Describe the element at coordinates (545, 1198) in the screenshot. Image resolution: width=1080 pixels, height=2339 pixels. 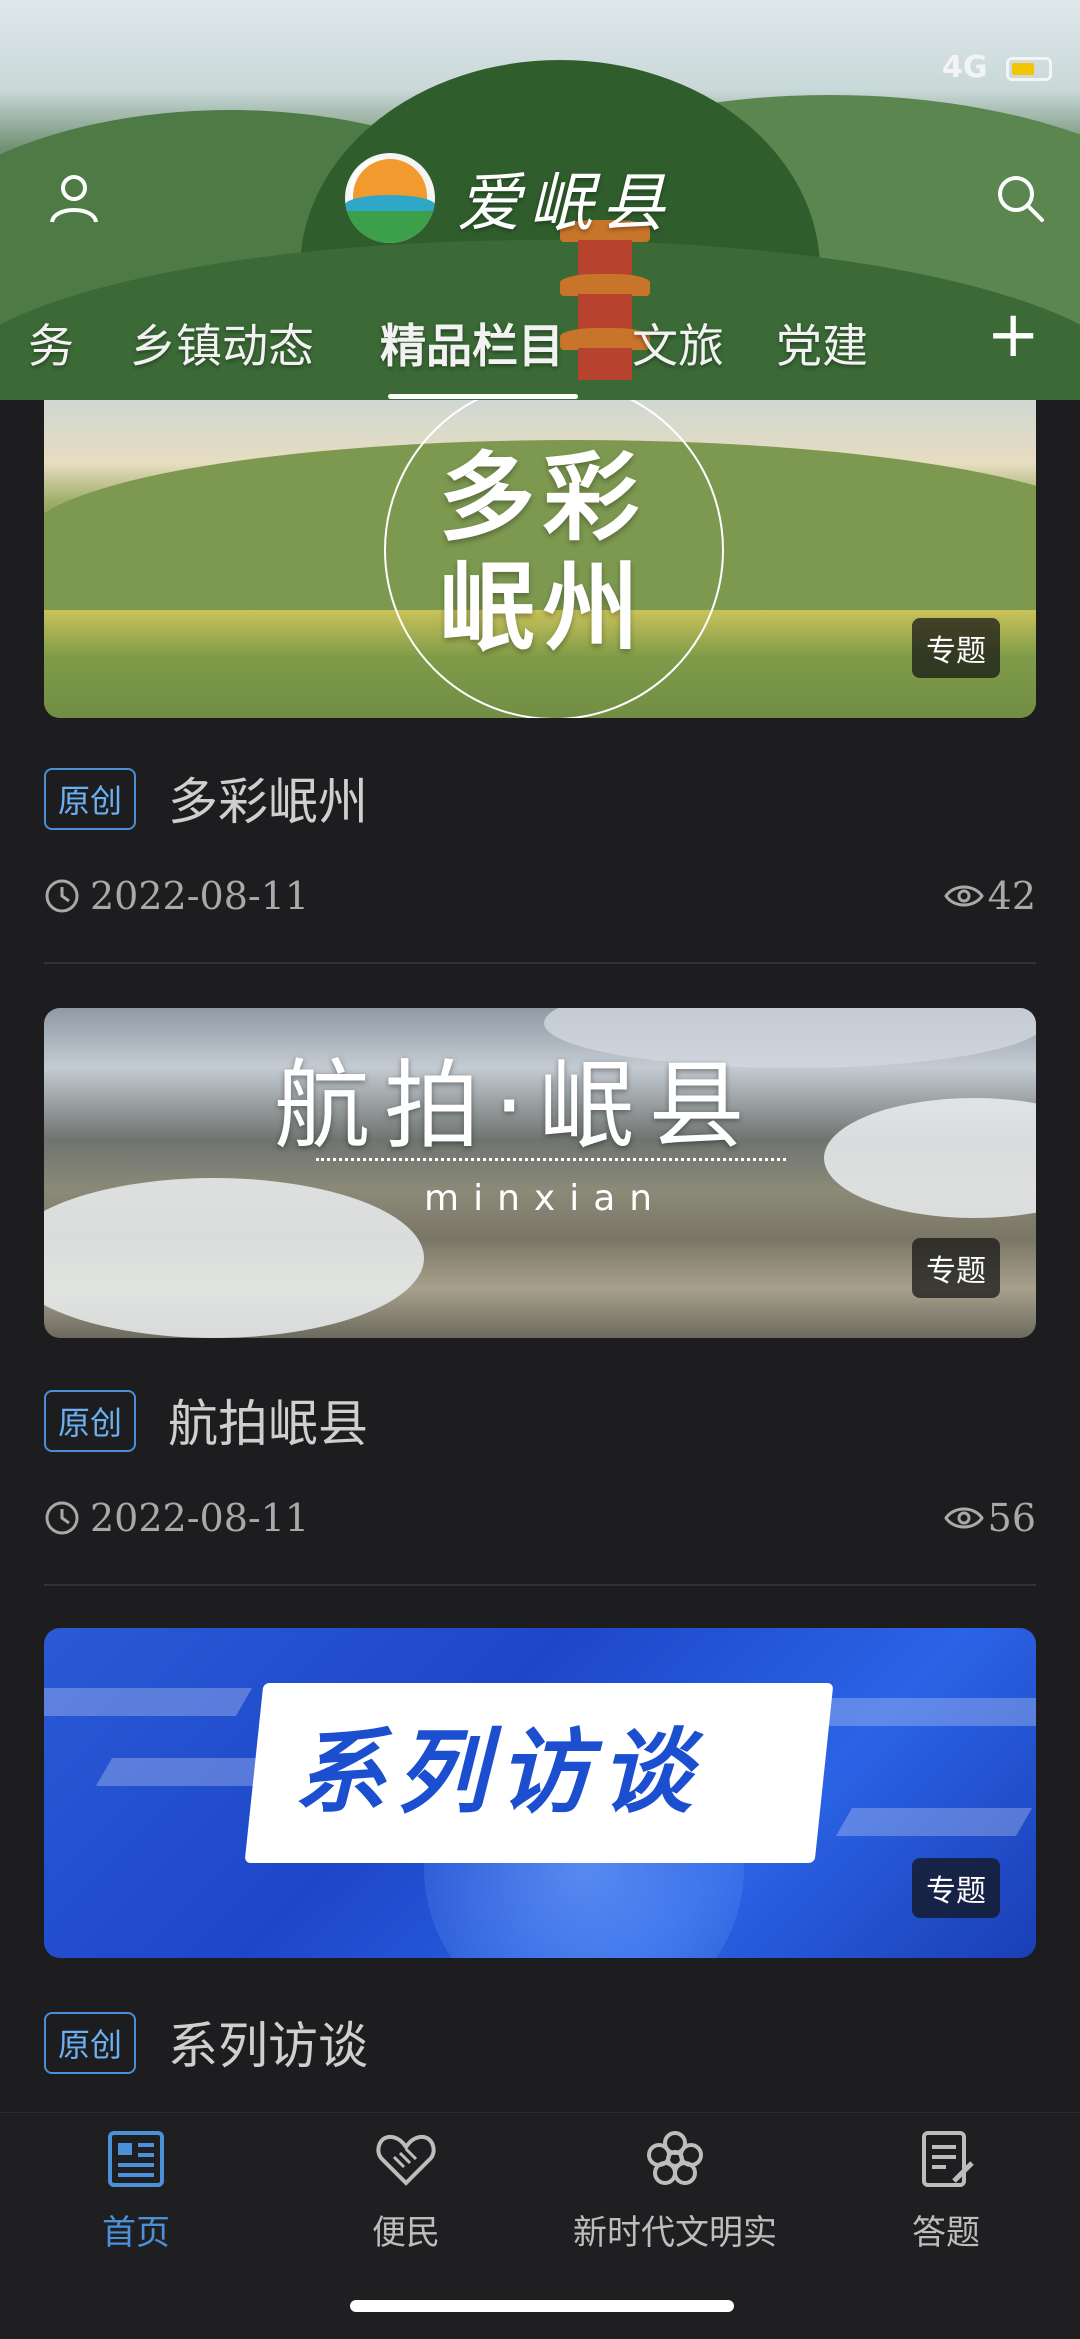
I see `cover-text-line2: minxian` at that location.